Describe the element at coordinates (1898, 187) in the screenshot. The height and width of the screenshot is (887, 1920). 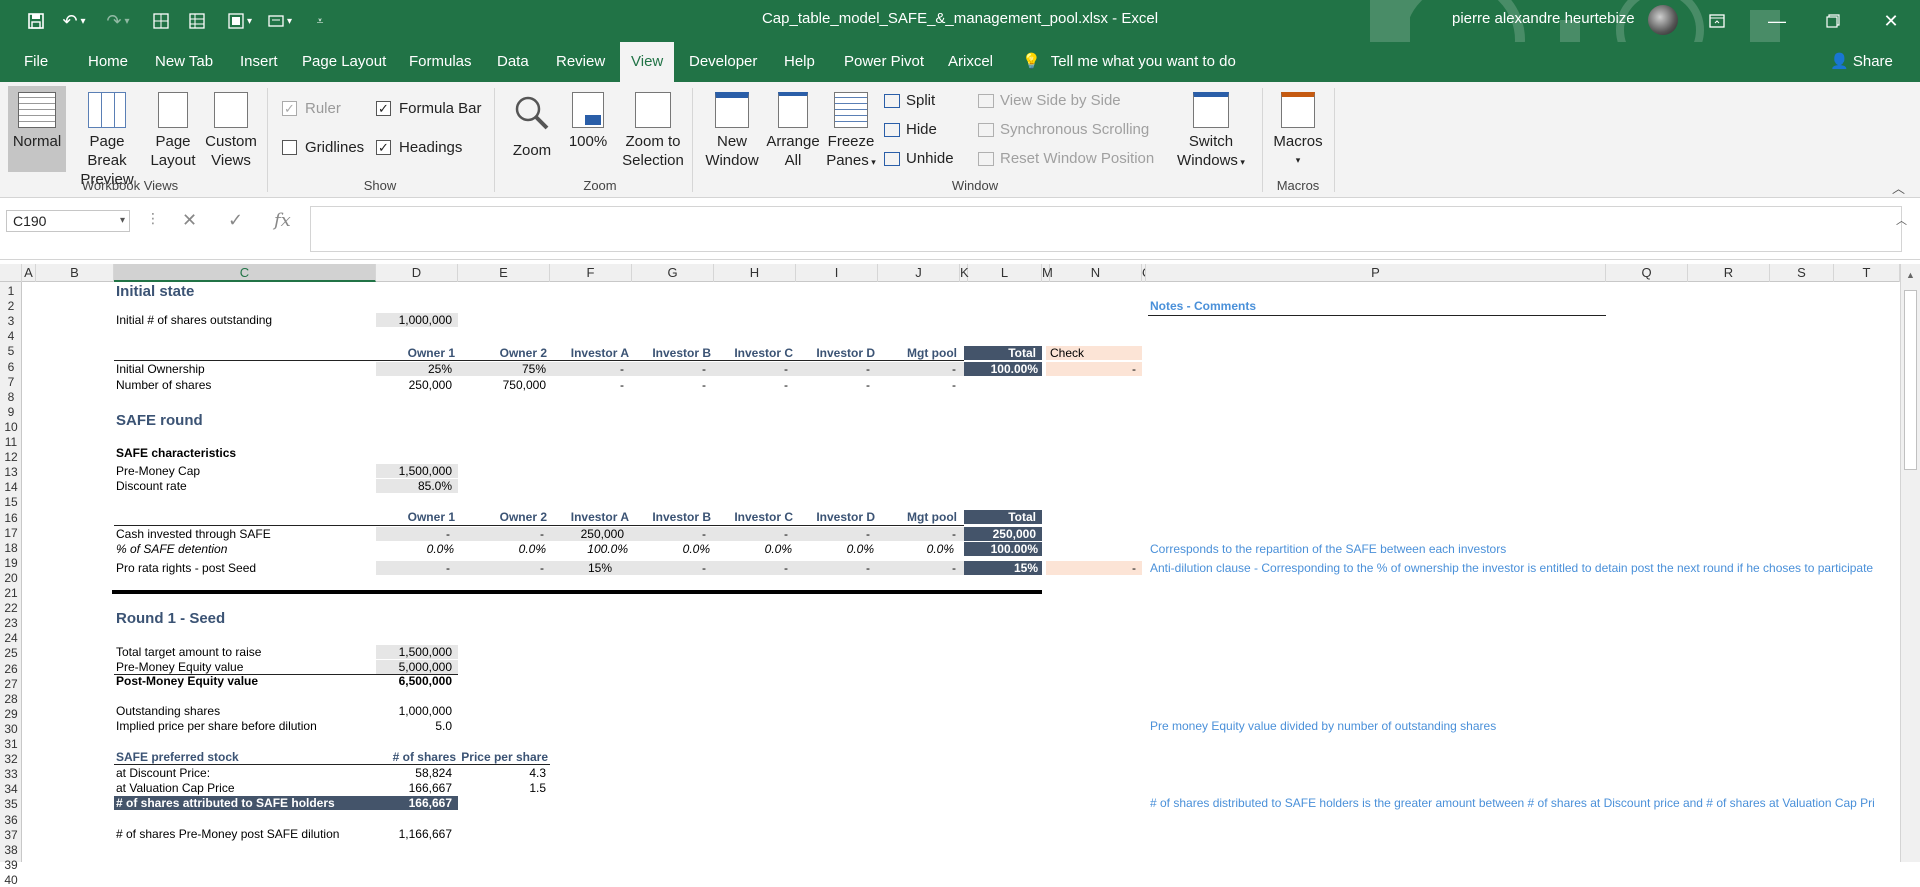
I see `collapse-ribbon-icon: ︿` at that location.